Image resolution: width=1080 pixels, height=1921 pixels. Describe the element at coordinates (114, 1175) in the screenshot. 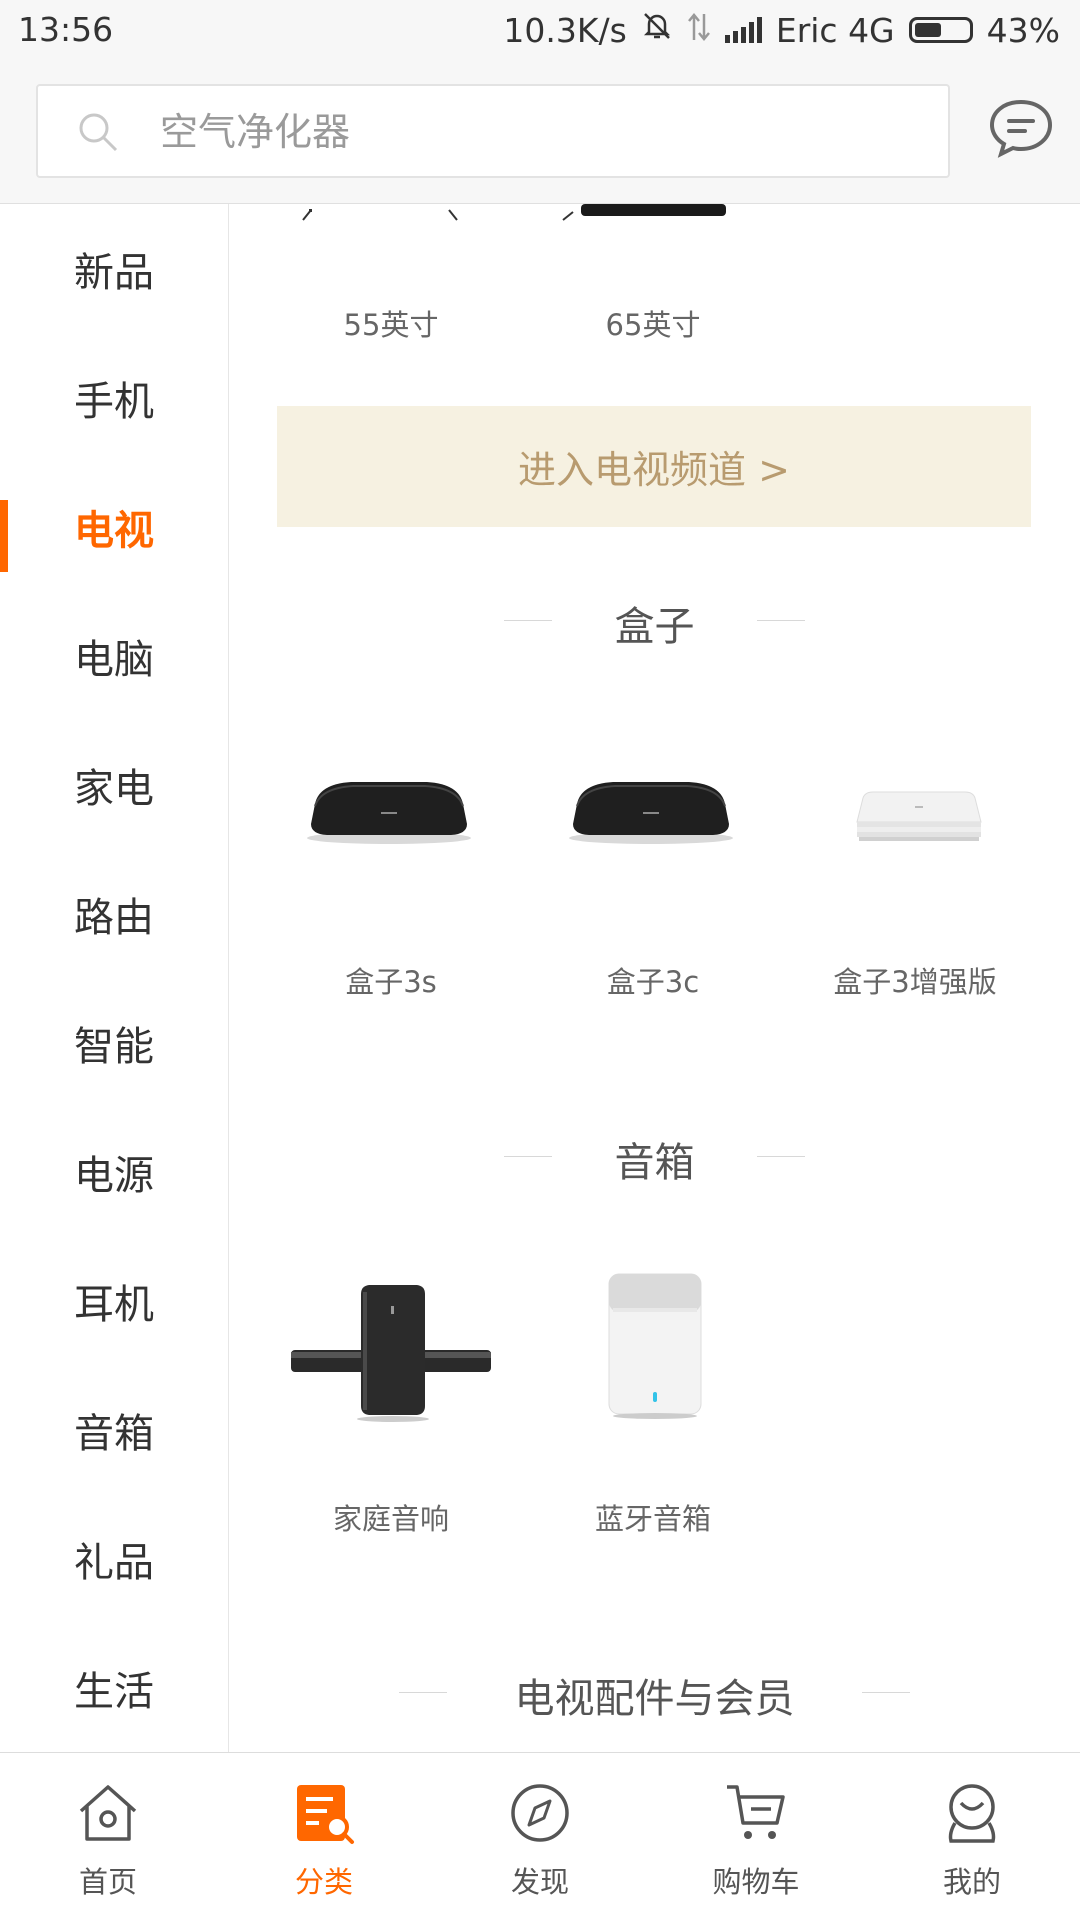

I see `sidebar-item-label: 电源` at that location.